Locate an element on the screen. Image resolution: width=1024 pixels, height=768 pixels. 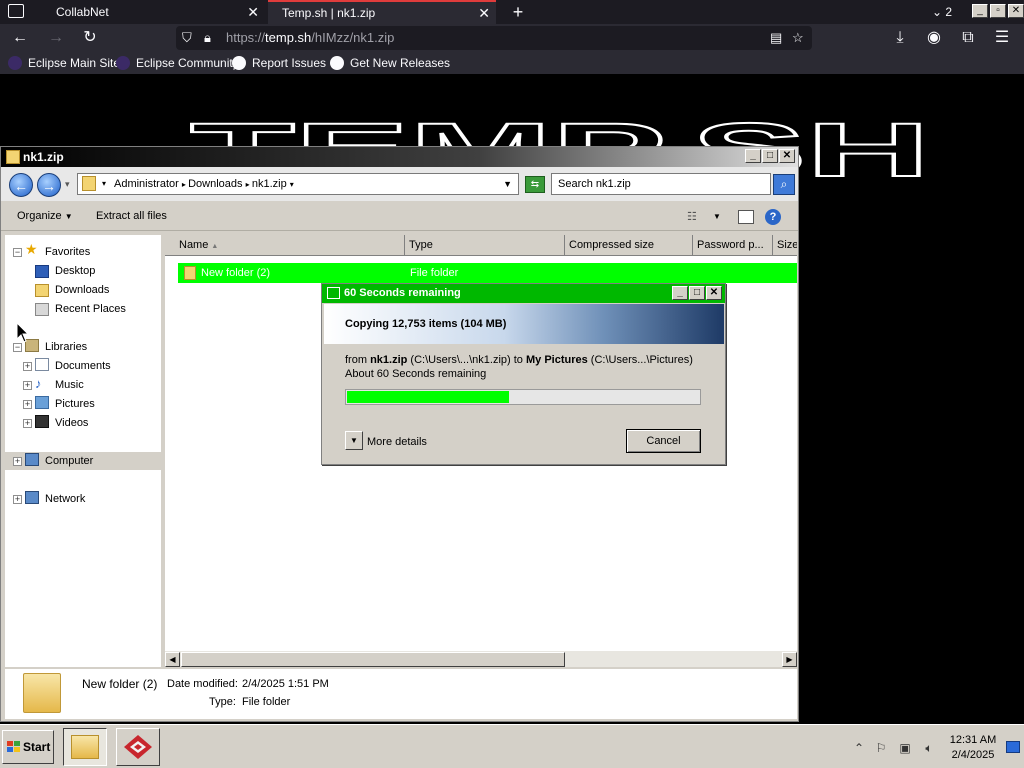
search-icon: ⌕ is located at coordinates (784, 184).